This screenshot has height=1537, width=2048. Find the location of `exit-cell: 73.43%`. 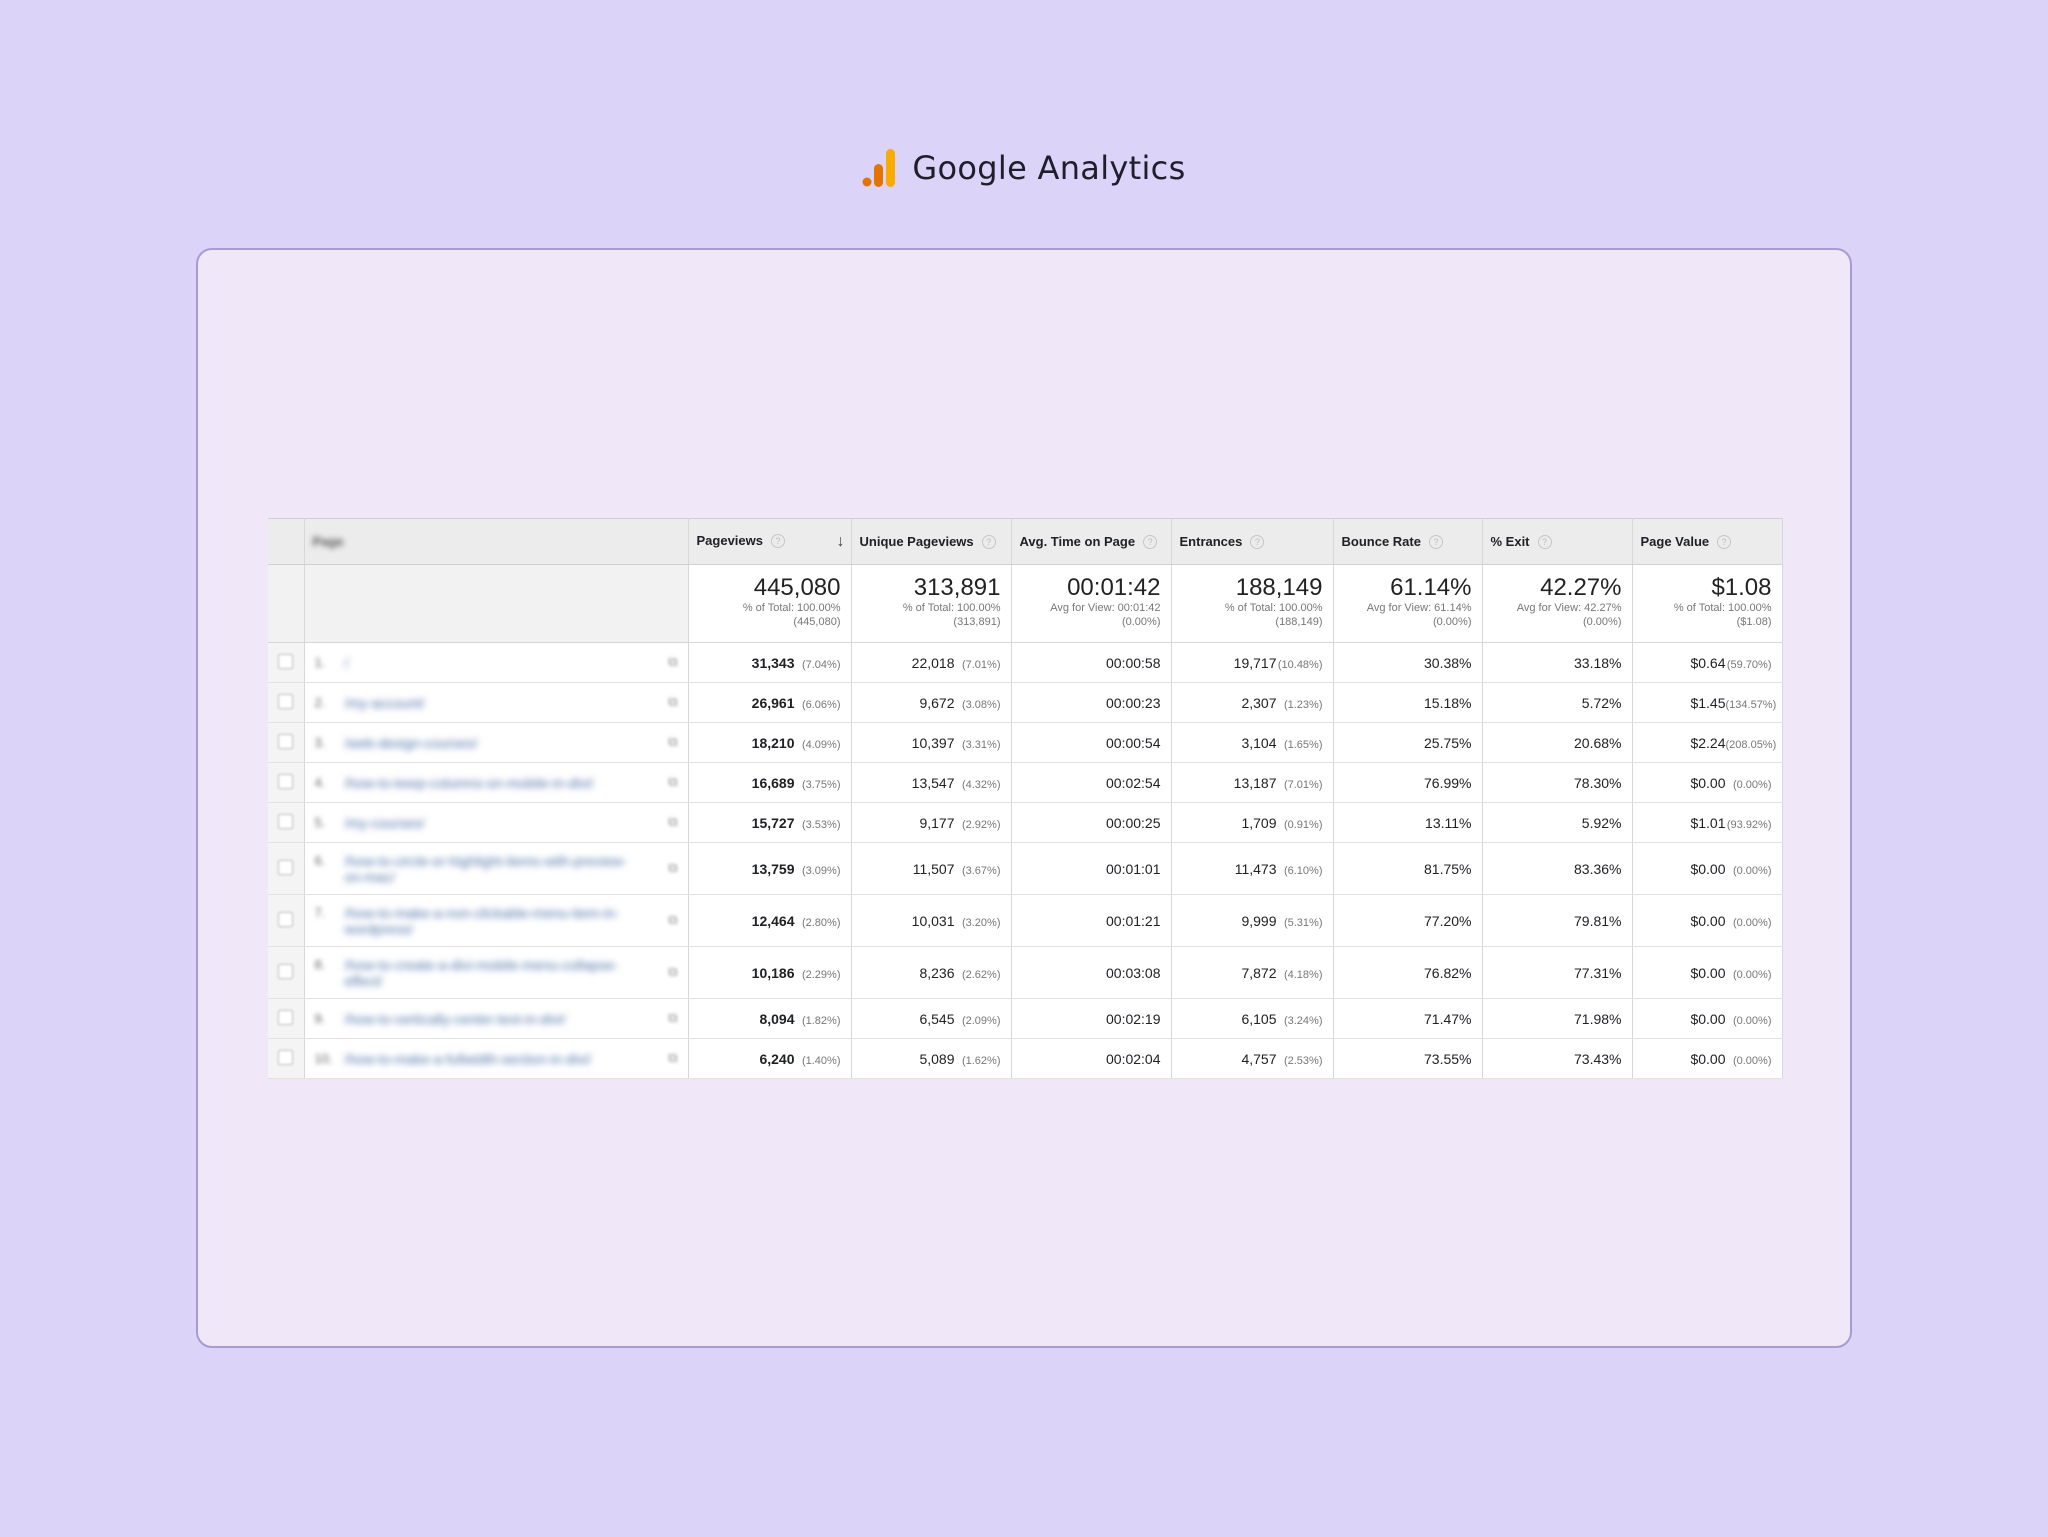

exit-cell: 73.43% is located at coordinates (1557, 1058).